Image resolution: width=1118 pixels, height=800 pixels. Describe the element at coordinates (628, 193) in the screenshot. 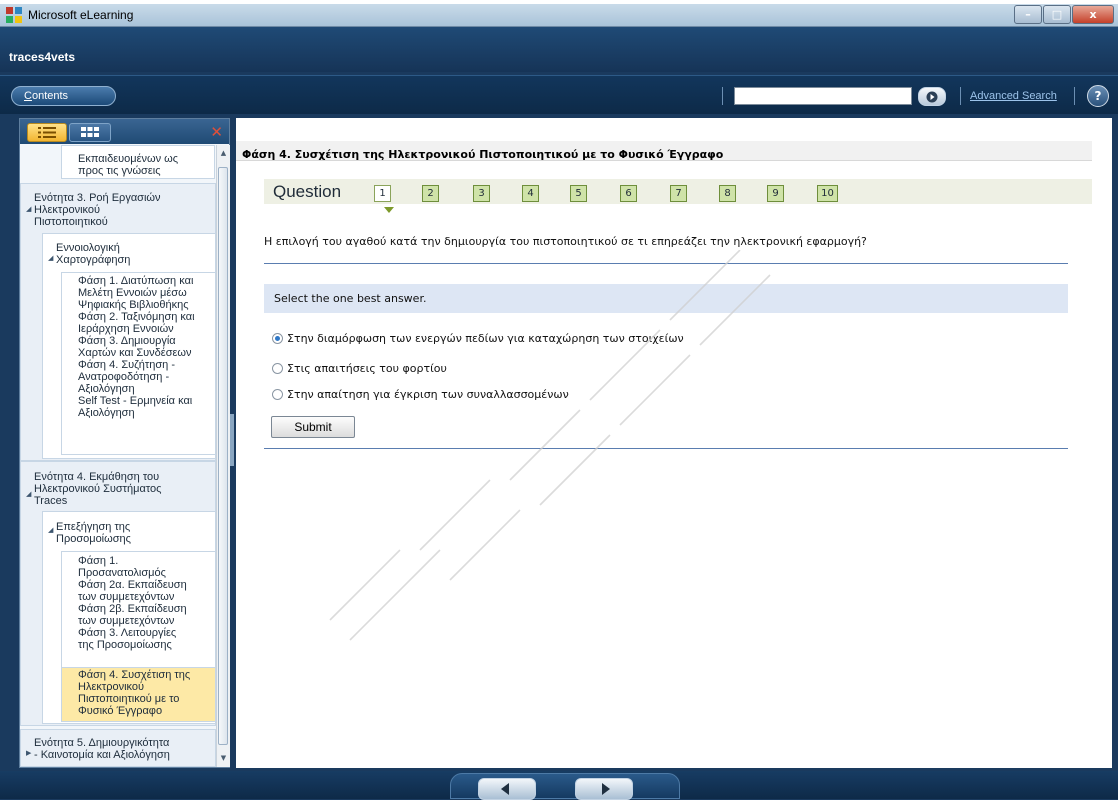

I see `question-number-button: 6` at that location.